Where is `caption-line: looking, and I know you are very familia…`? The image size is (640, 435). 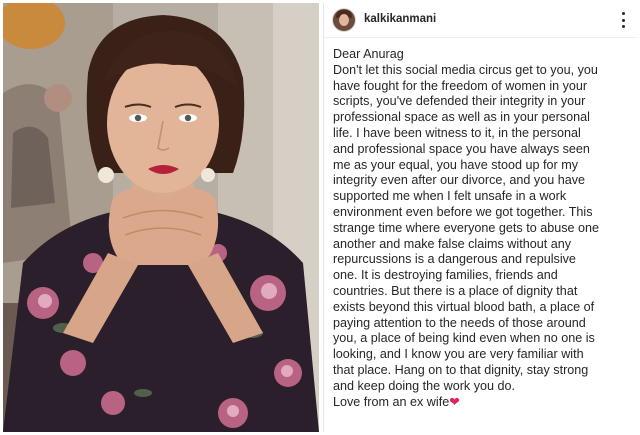 caption-line: looking, and I know you are very familia… is located at coordinates (458, 354).